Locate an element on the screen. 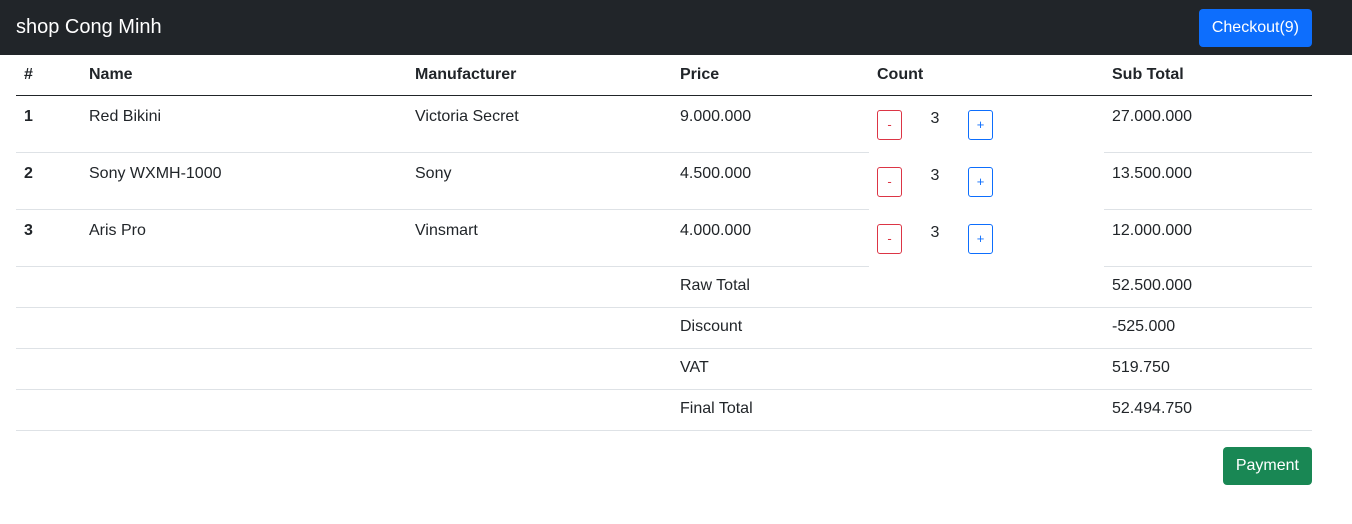 Image resolution: width=1352 pixels, height=524 pixels. cart-footer: Payment is located at coordinates (664, 466).